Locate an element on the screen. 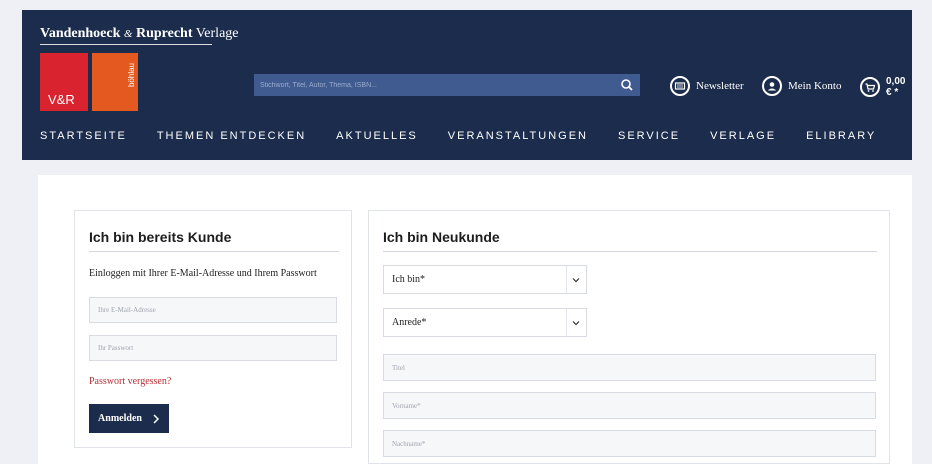 This screenshot has height=464, width=932. brand-name-part-2: Ruprecht is located at coordinates (164, 33).